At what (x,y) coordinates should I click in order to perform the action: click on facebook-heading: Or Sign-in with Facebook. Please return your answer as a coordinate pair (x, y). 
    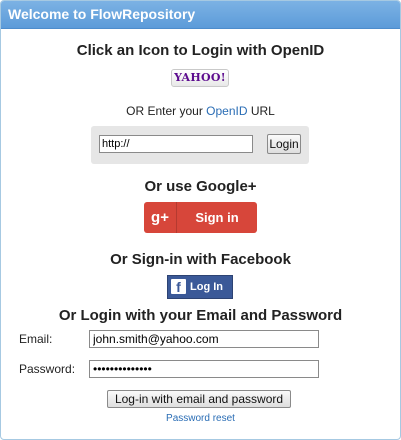
    Looking at the image, I should click on (200, 259).